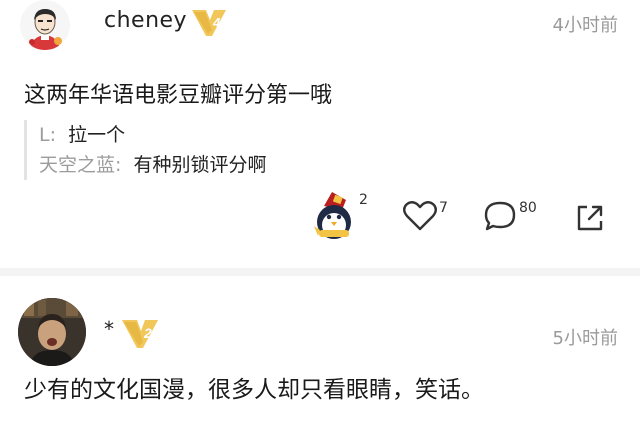 The image size is (640, 428). I want to click on reply-preview: L: 拉一个 天空之蓝: 有种别锁评分啊, so click(311, 150).